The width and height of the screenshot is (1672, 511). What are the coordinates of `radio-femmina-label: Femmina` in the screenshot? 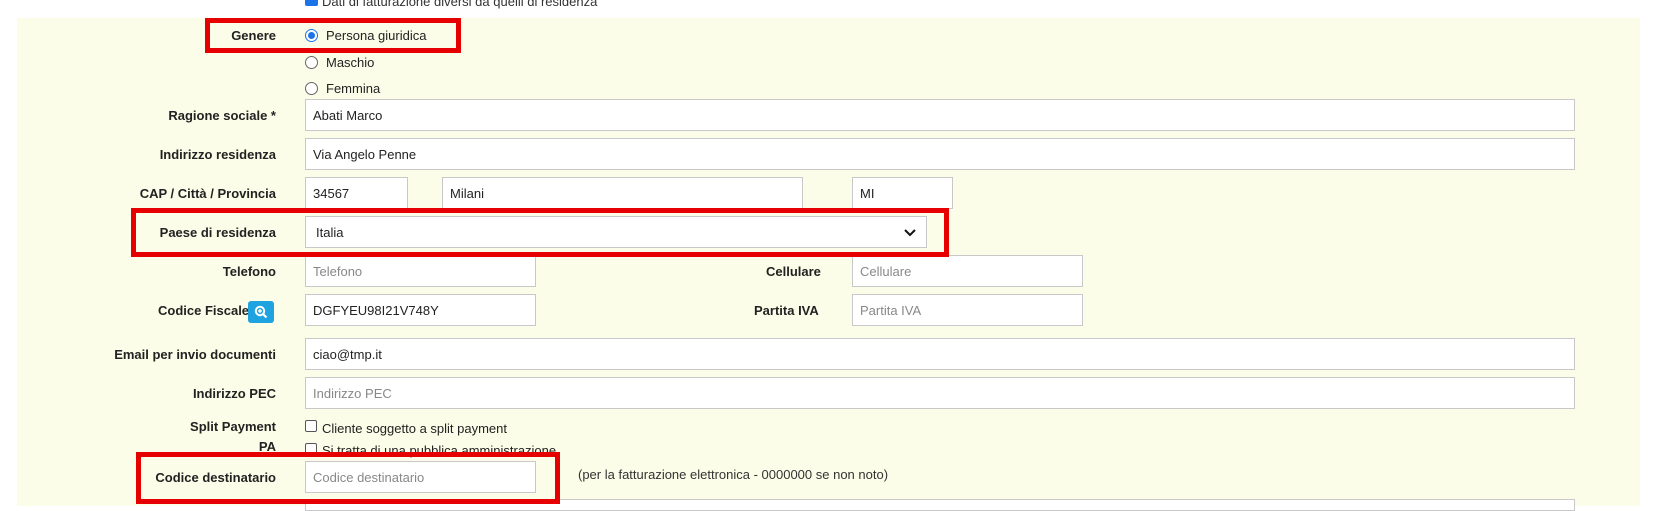 It's located at (353, 88).